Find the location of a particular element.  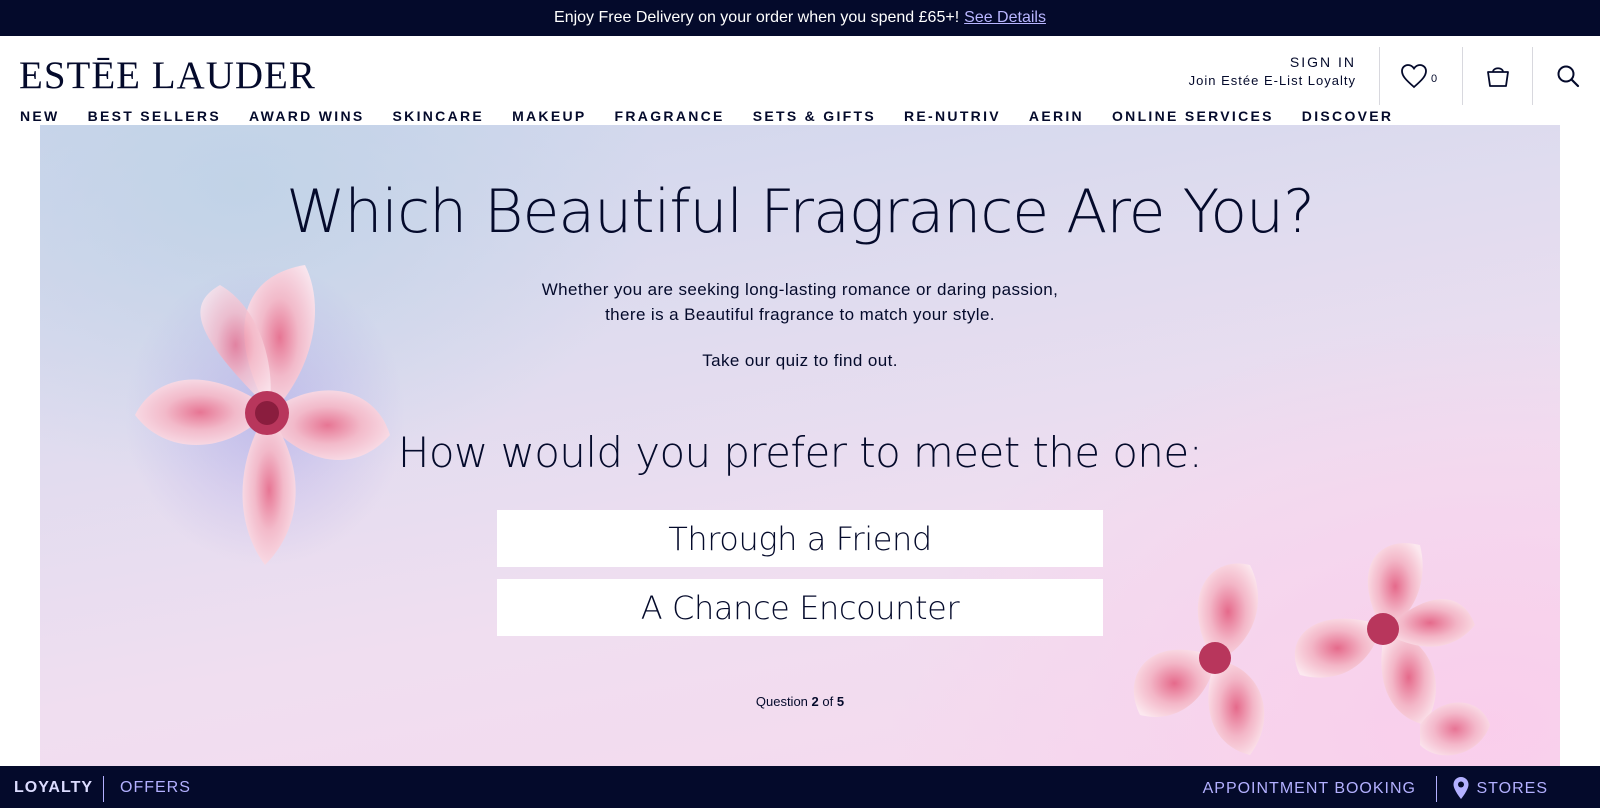

nav-item-skincare: SKINCARE is located at coordinates (439, 116).